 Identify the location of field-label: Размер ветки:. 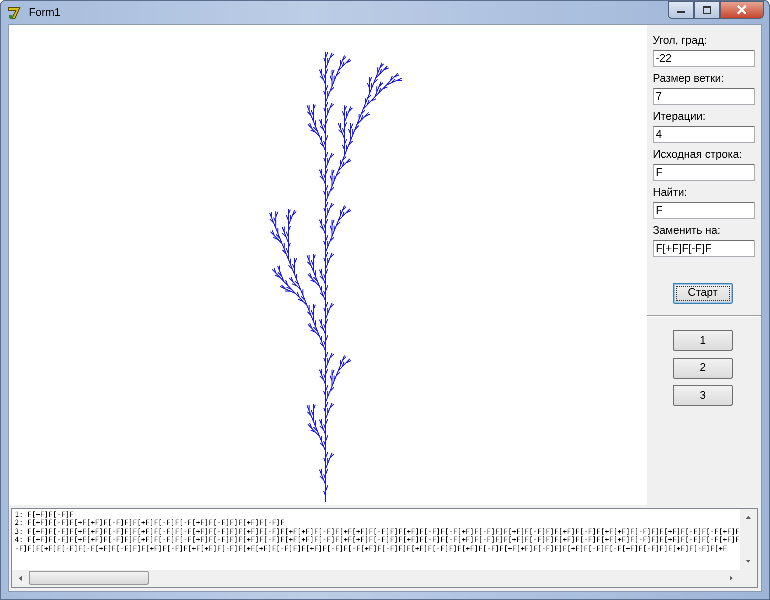
(689, 79).